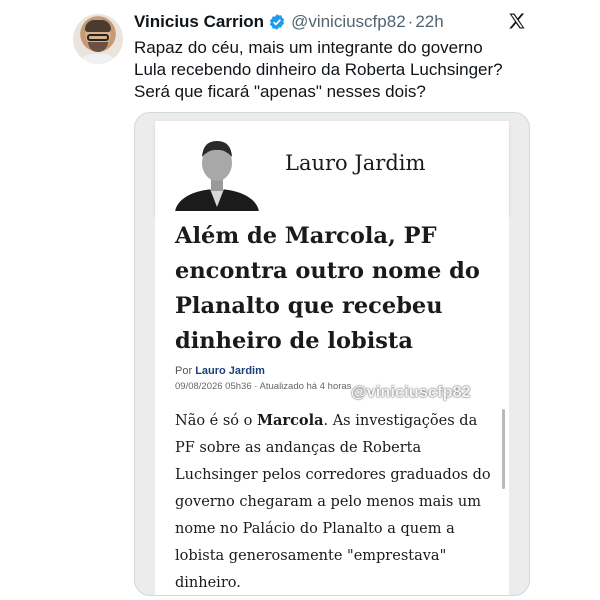  Describe the element at coordinates (230, 371) in the screenshot. I see `byline-author: Lauro Jardim` at that location.